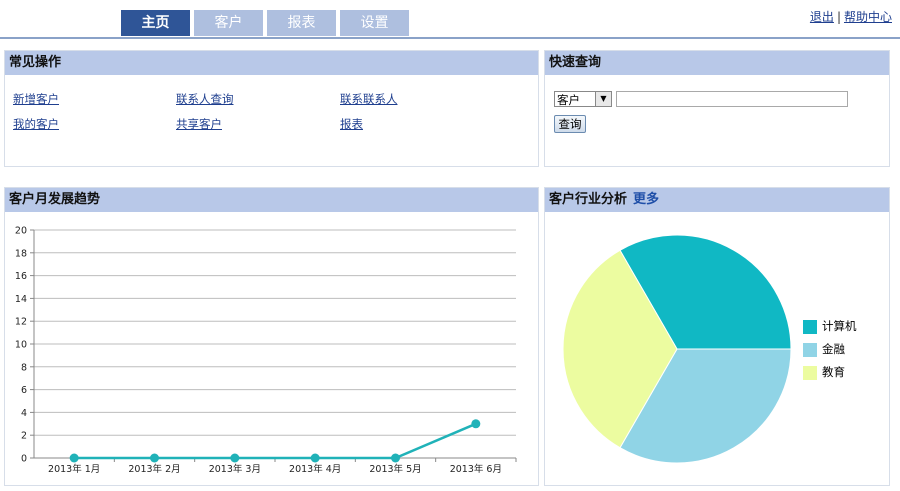  Describe the element at coordinates (235, 469) in the screenshot. I see `x-tick-label: 2013年 3月` at that location.